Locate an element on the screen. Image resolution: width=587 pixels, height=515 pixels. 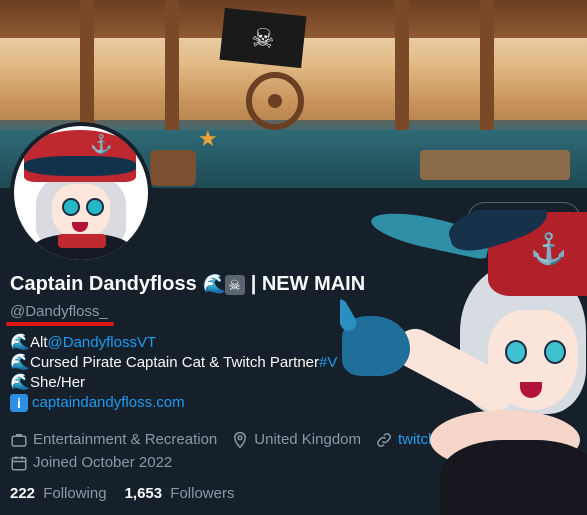
bio-text: Alt is located at coordinates (39, 342).